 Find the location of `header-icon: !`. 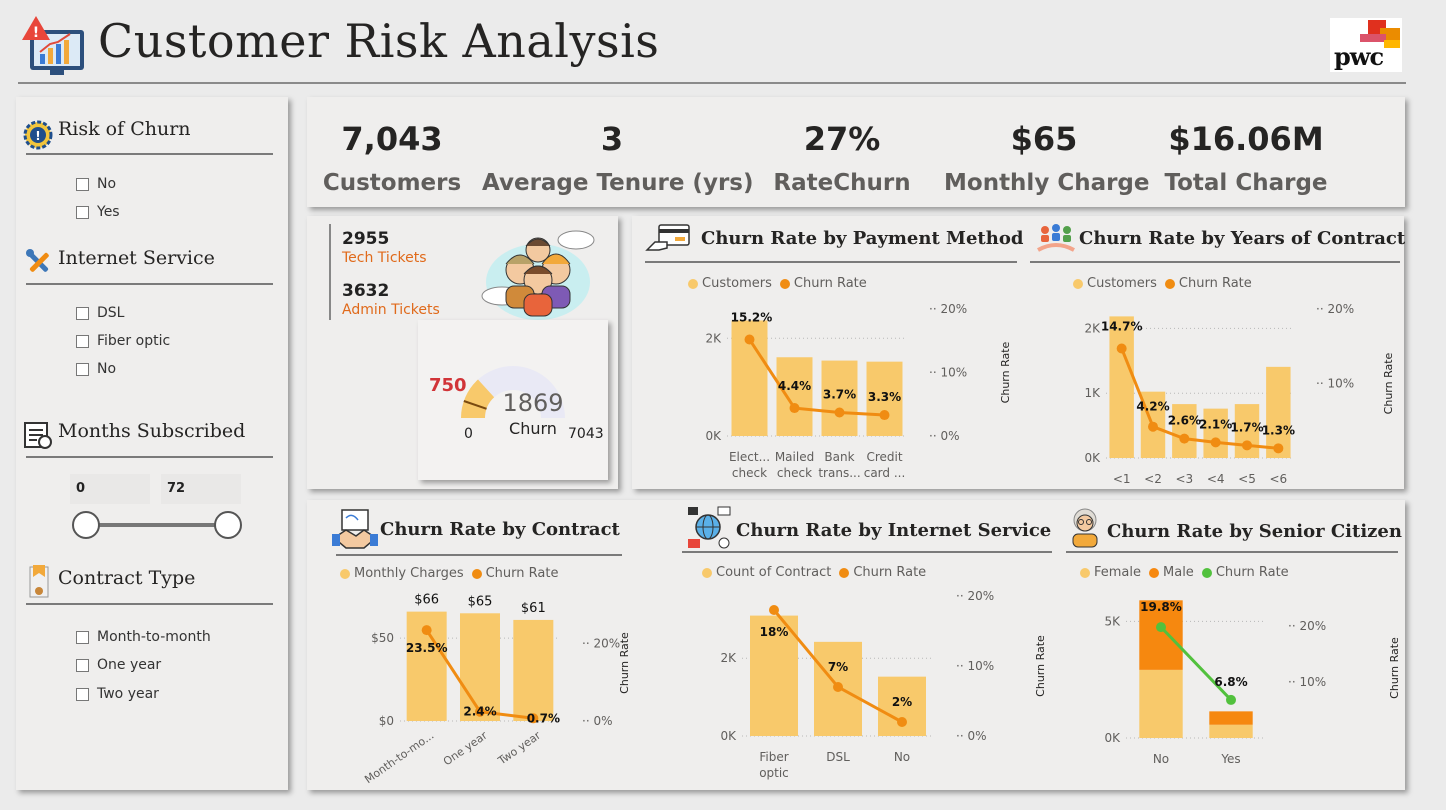

header-icon: ! is located at coordinates (53, 46).